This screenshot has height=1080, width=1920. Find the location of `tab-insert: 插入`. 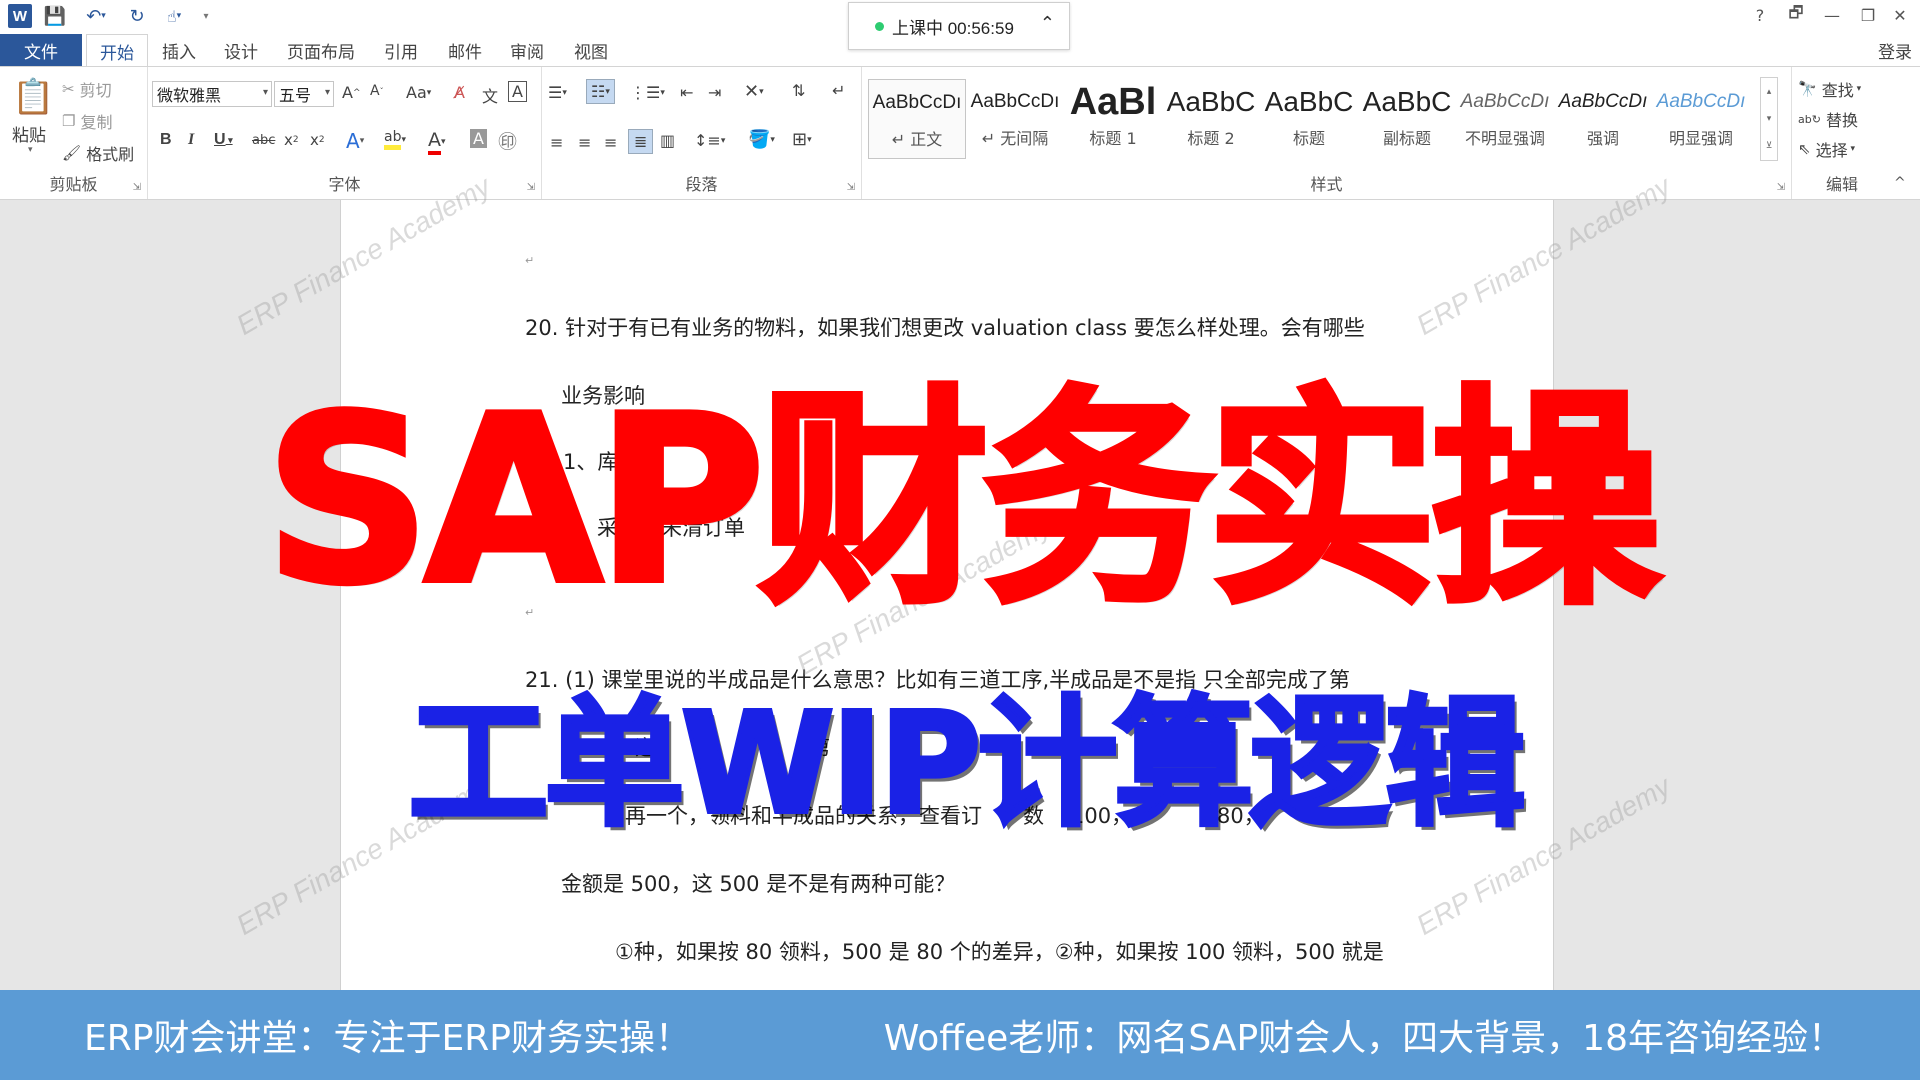

tab-insert: 插入 is located at coordinates (179, 50).